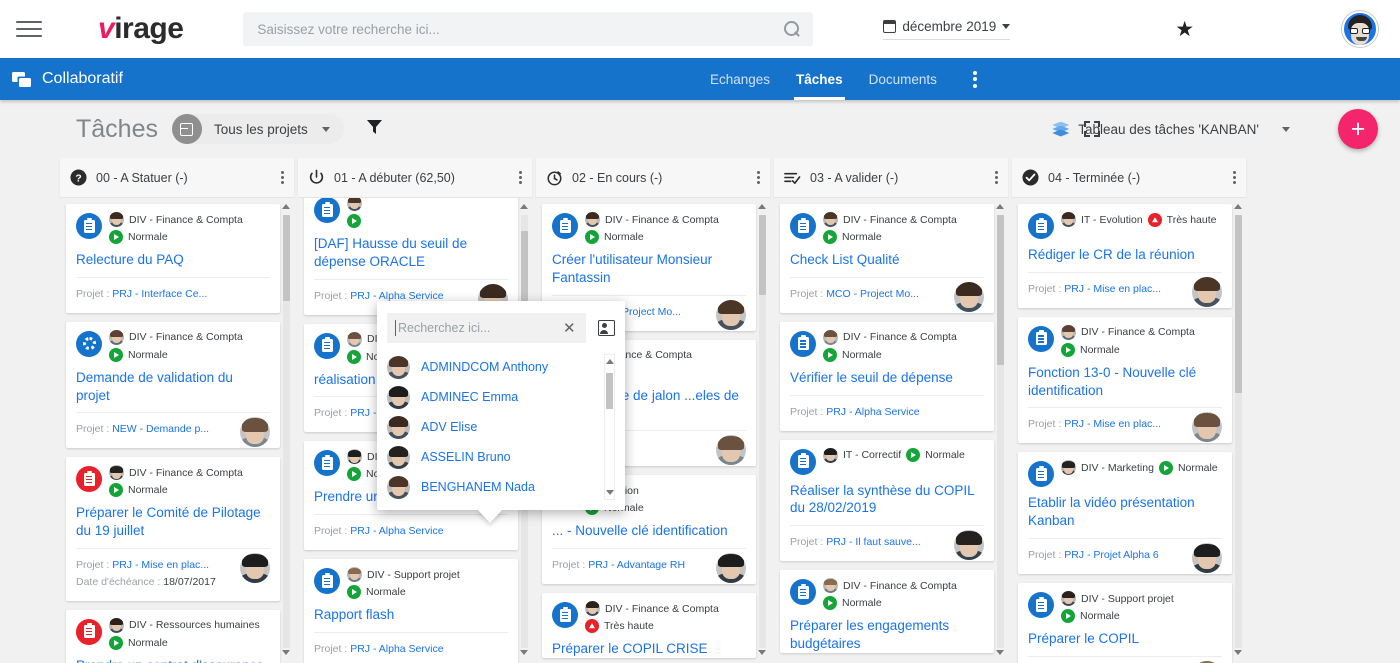  What do you see at coordinates (649, 649) in the screenshot?
I see `card-title: Préparer le COPIL CRISE` at bounding box center [649, 649].